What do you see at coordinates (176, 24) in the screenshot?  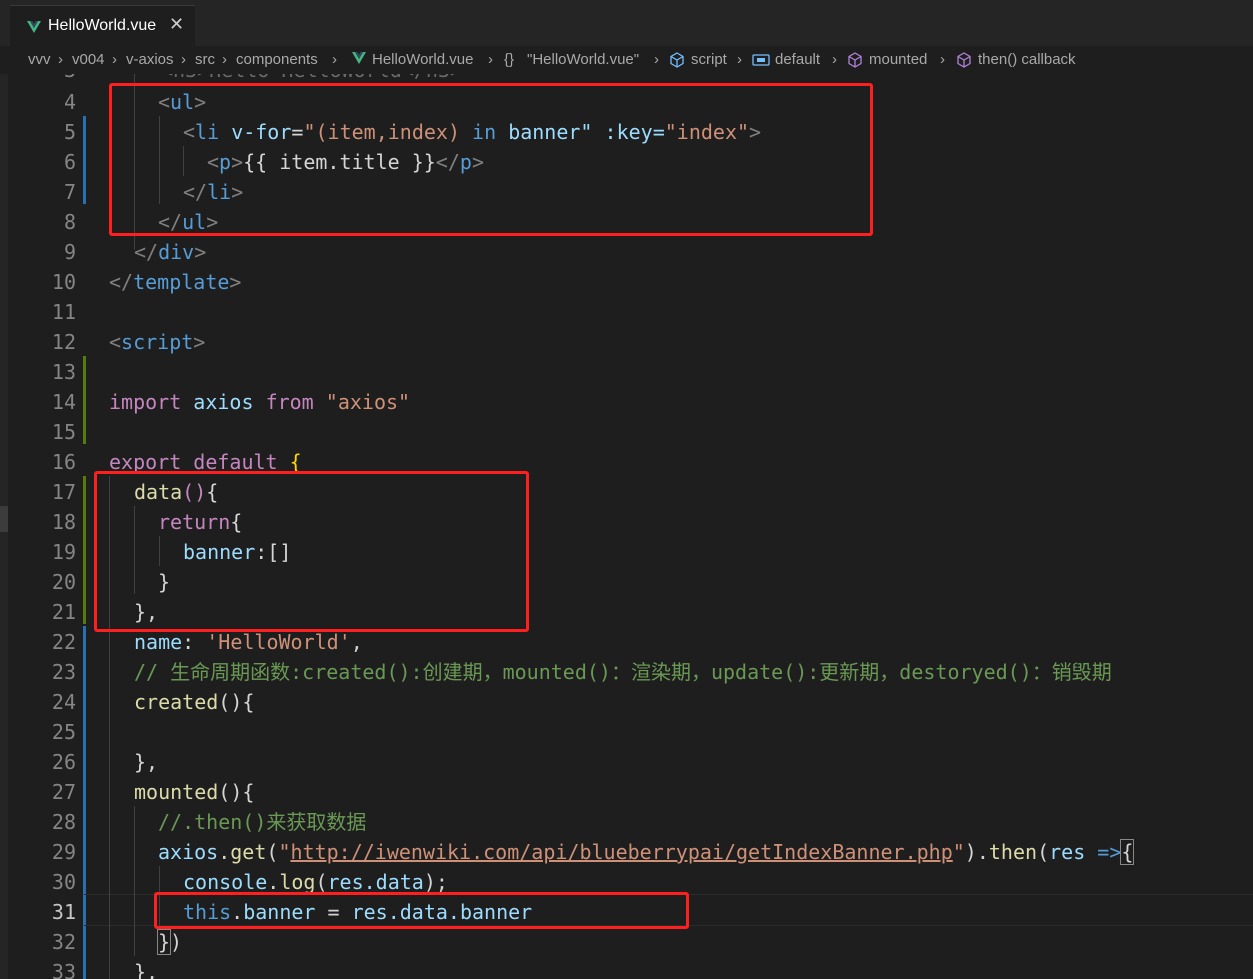 I see `close-icon: ✕` at bounding box center [176, 24].